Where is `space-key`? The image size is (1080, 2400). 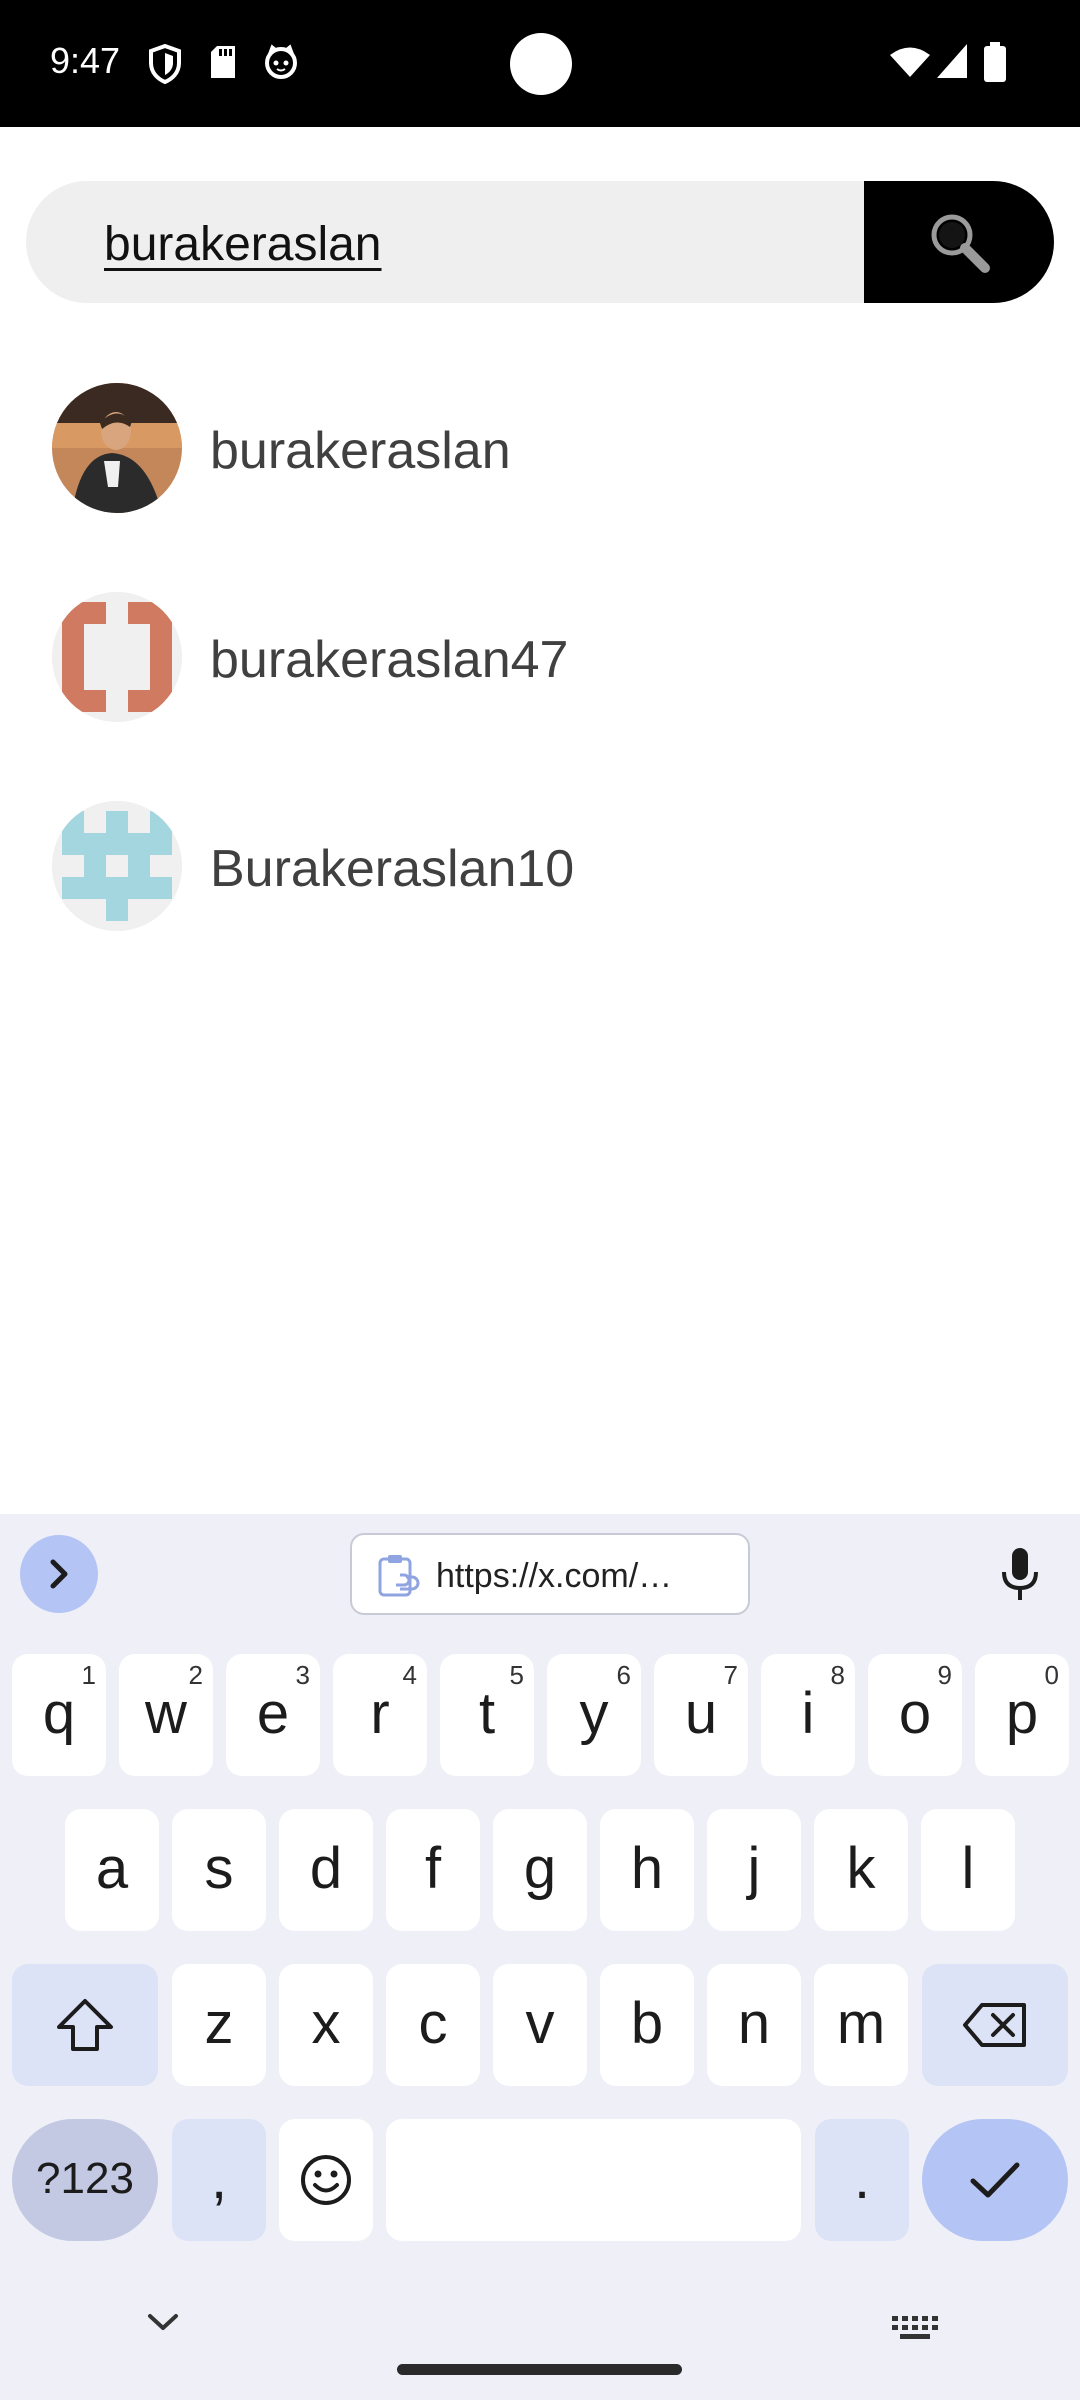 space-key is located at coordinates (593, 2180).